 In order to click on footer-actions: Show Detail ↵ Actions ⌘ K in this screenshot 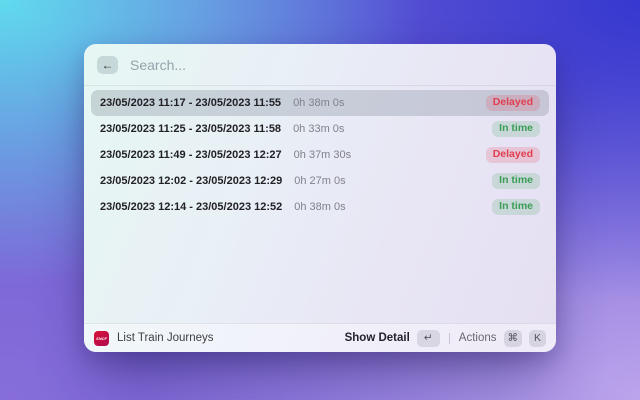, I will do `click(445, 338)`.